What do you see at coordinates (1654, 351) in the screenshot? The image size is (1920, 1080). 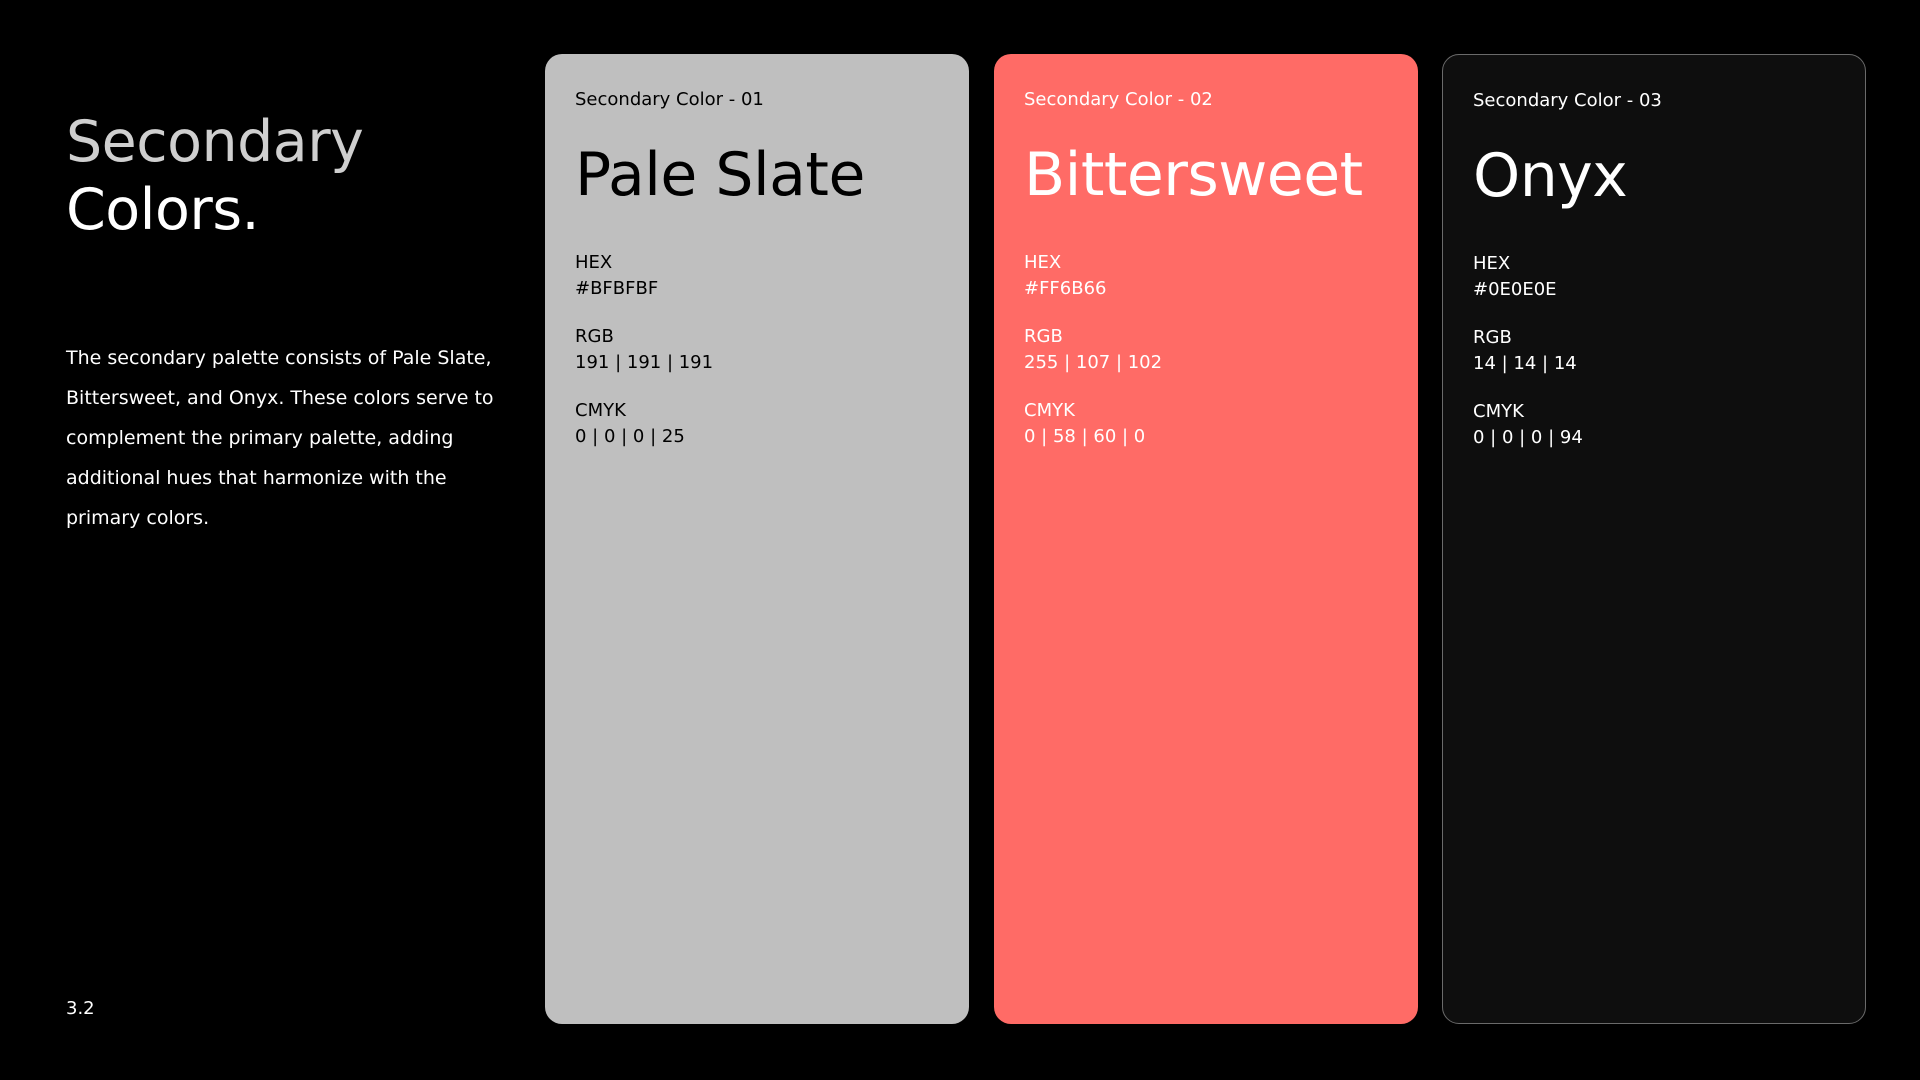 I see `rgb-spec: RGB 14 | 14 | 14` at bounding box center [1654, 351].